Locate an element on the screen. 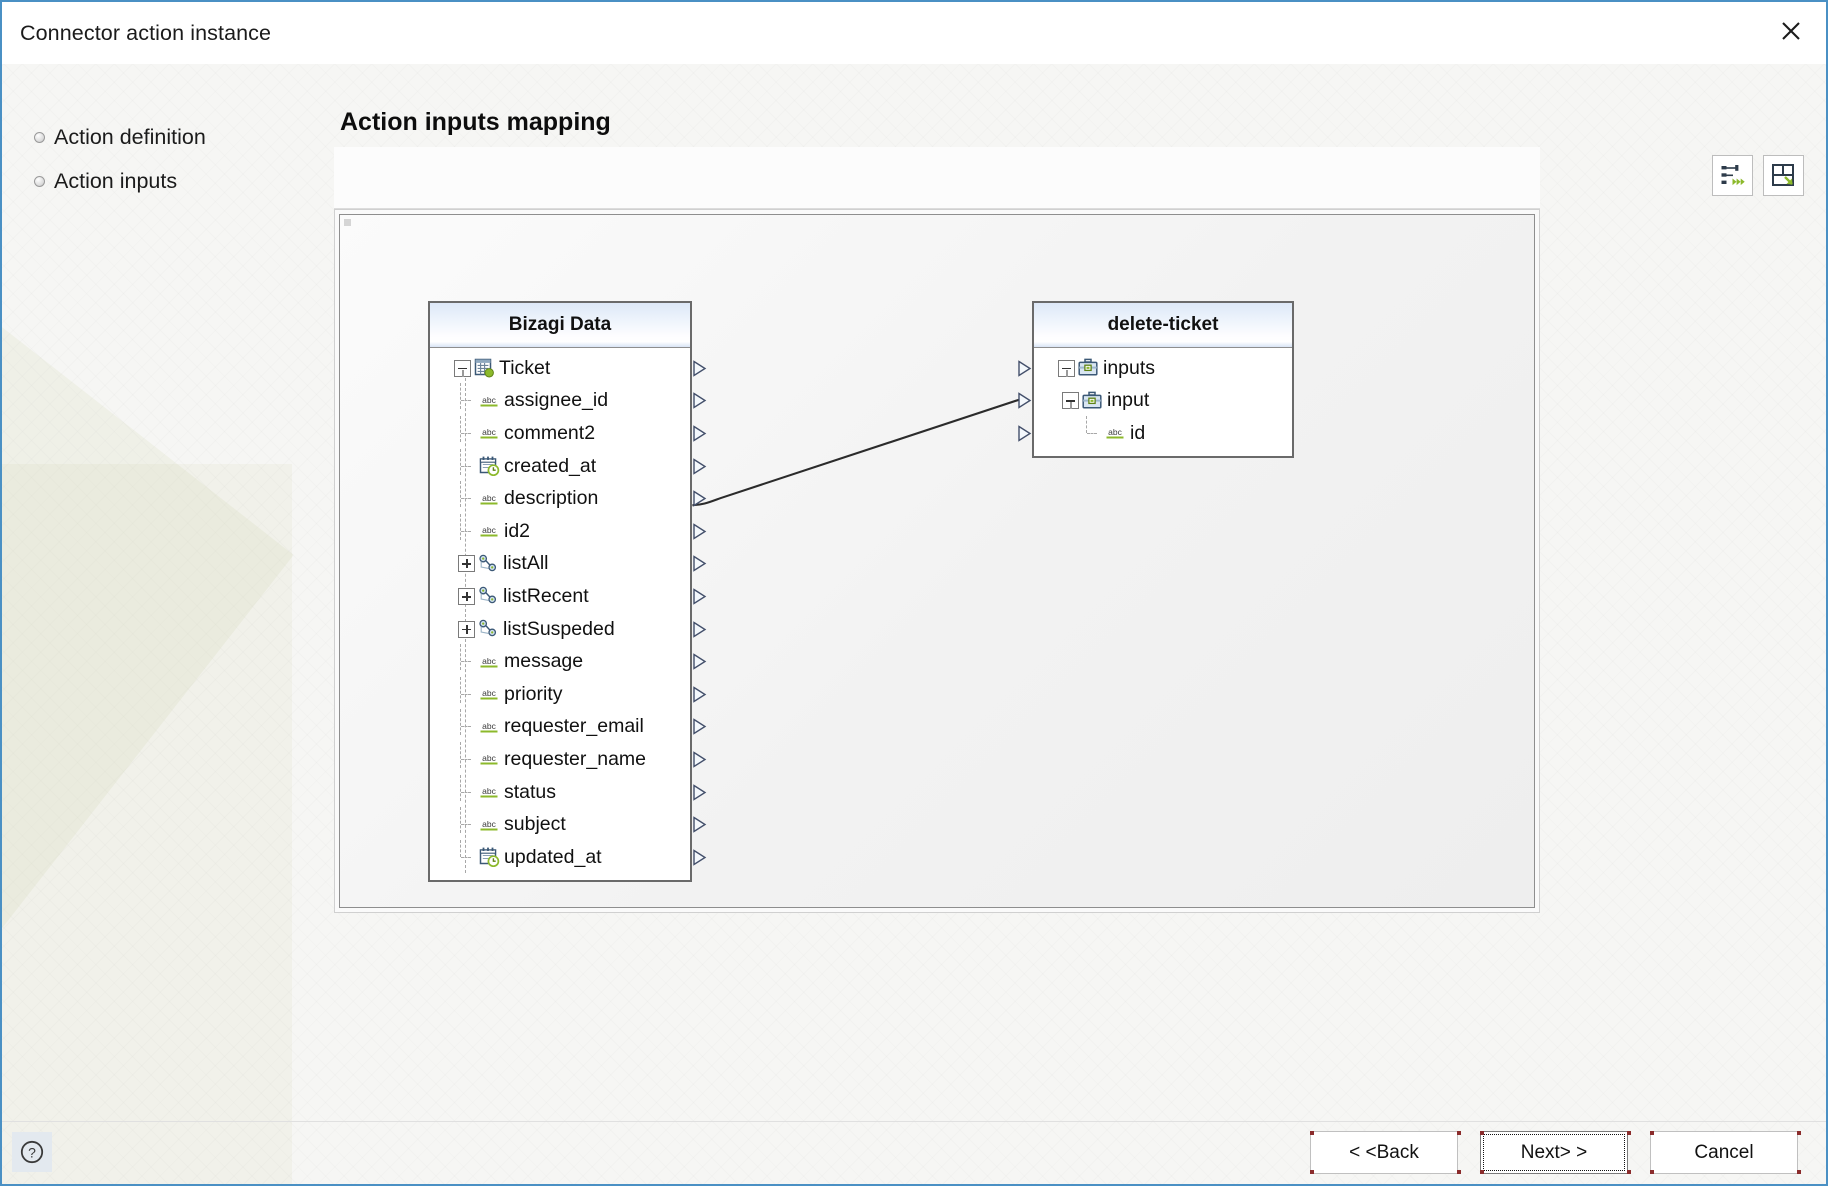 This screenshot has height=1186, width=1828. canvas-resize-handle is located at coordinates (347, 222).